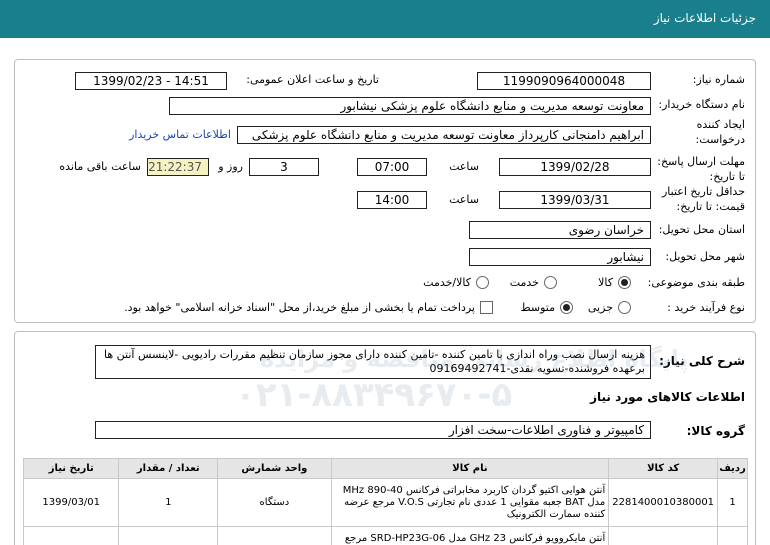 This screenshot has width=770, height=545. Describe the element at coordinates (537, 307) in the screenshot. I see `process-medium-label: متوسط` at that location.